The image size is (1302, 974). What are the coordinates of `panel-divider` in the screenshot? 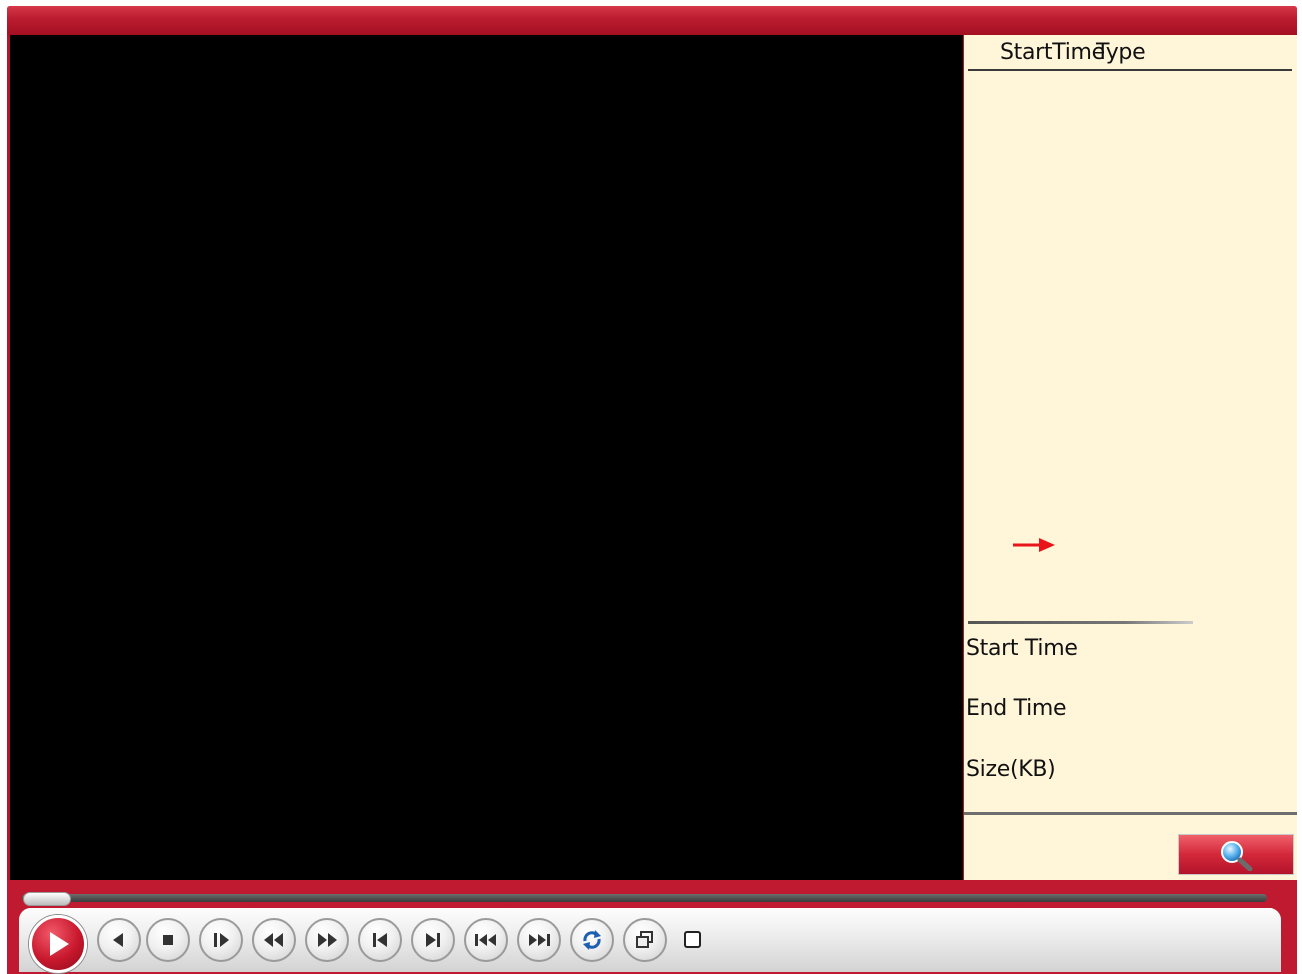 It's located at (1130, 813).